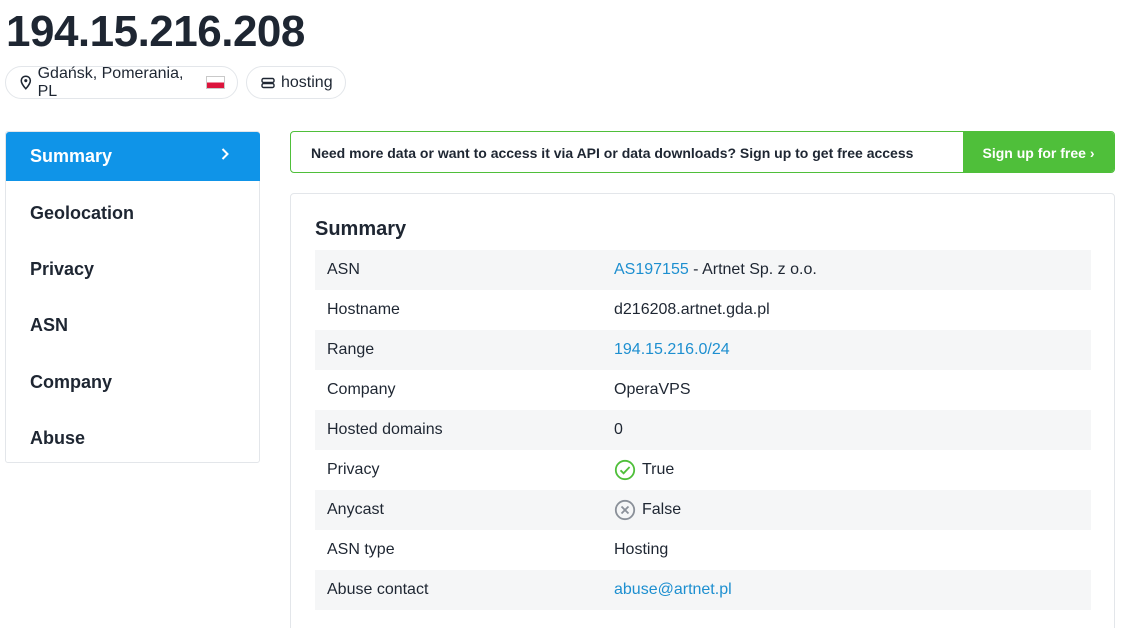  What do you see at coordinates (361, 229) in the screenshot?
I see `summary-title: Summary` at bounding box center [361, 229].